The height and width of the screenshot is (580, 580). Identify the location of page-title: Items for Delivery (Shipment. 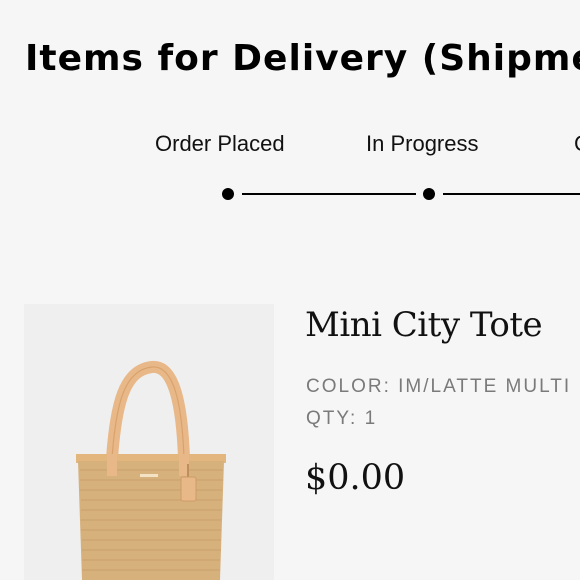
(302, 58).